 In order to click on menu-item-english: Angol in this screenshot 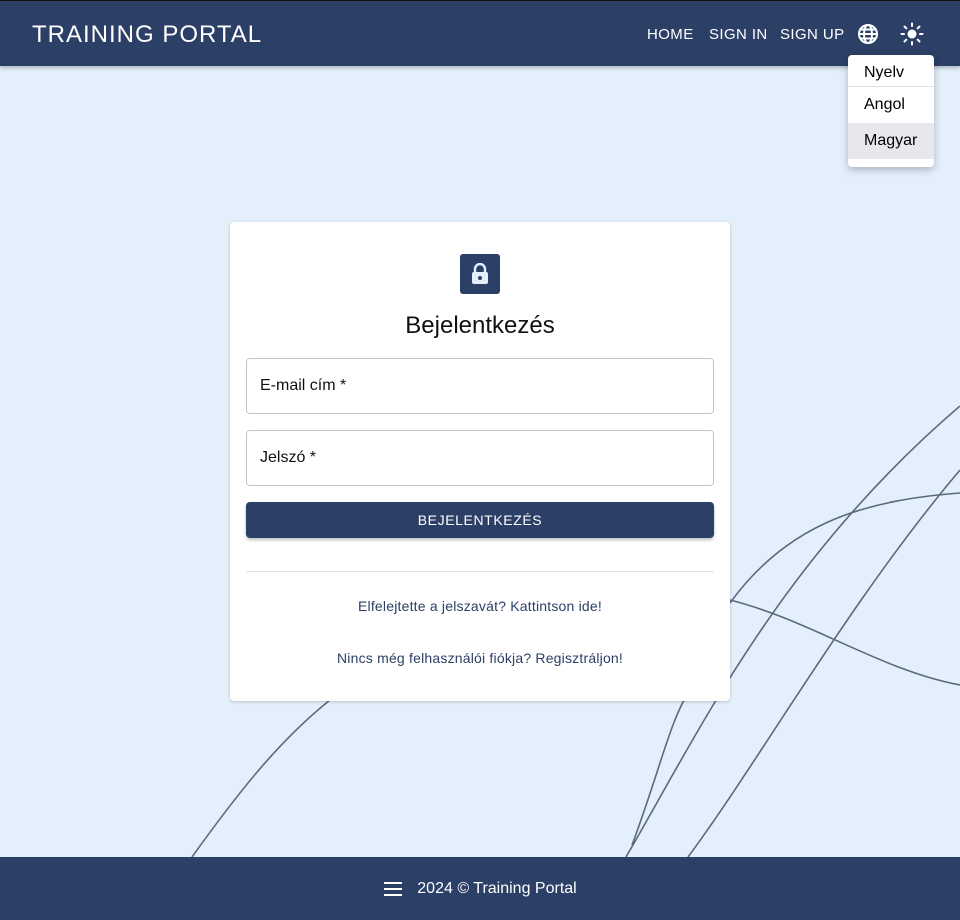, I will do `click(891, 105)`.